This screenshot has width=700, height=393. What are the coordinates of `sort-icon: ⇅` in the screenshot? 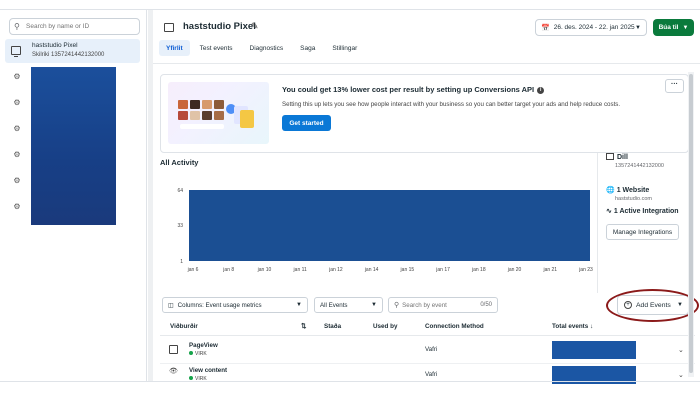 It's located at (303, 326).